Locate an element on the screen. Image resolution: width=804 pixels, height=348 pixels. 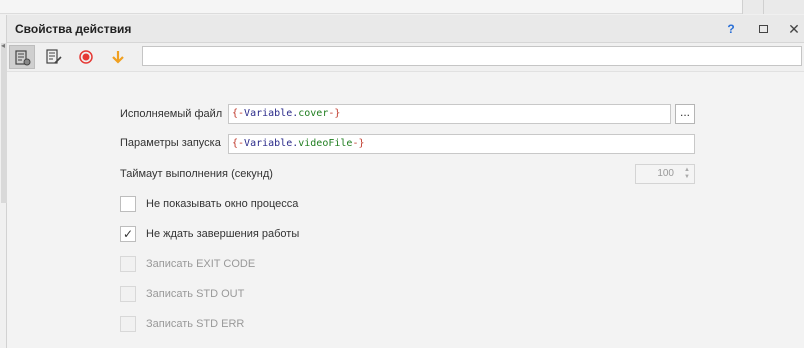
checkbox: ✓ is located at coordinates (128, 234).